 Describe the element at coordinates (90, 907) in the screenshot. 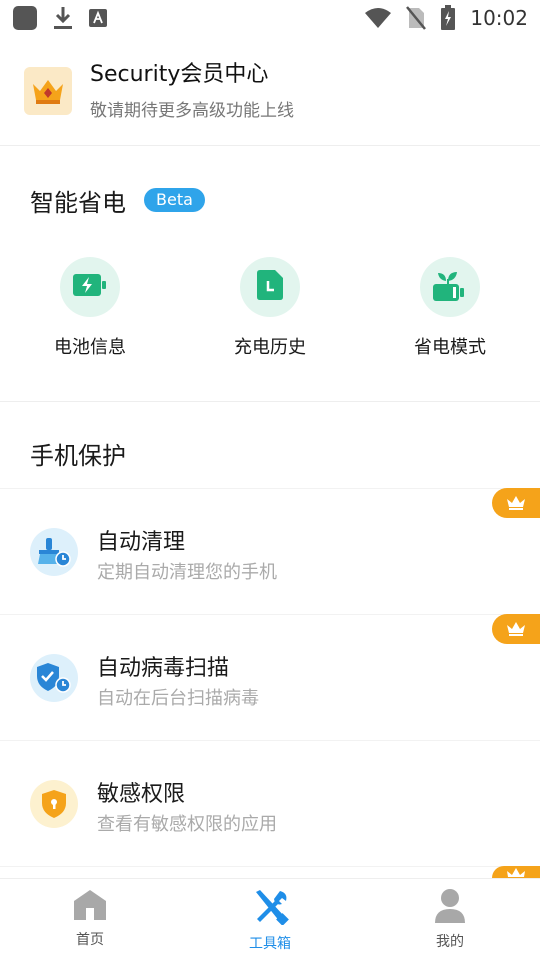

I see `home-icon` at that location.